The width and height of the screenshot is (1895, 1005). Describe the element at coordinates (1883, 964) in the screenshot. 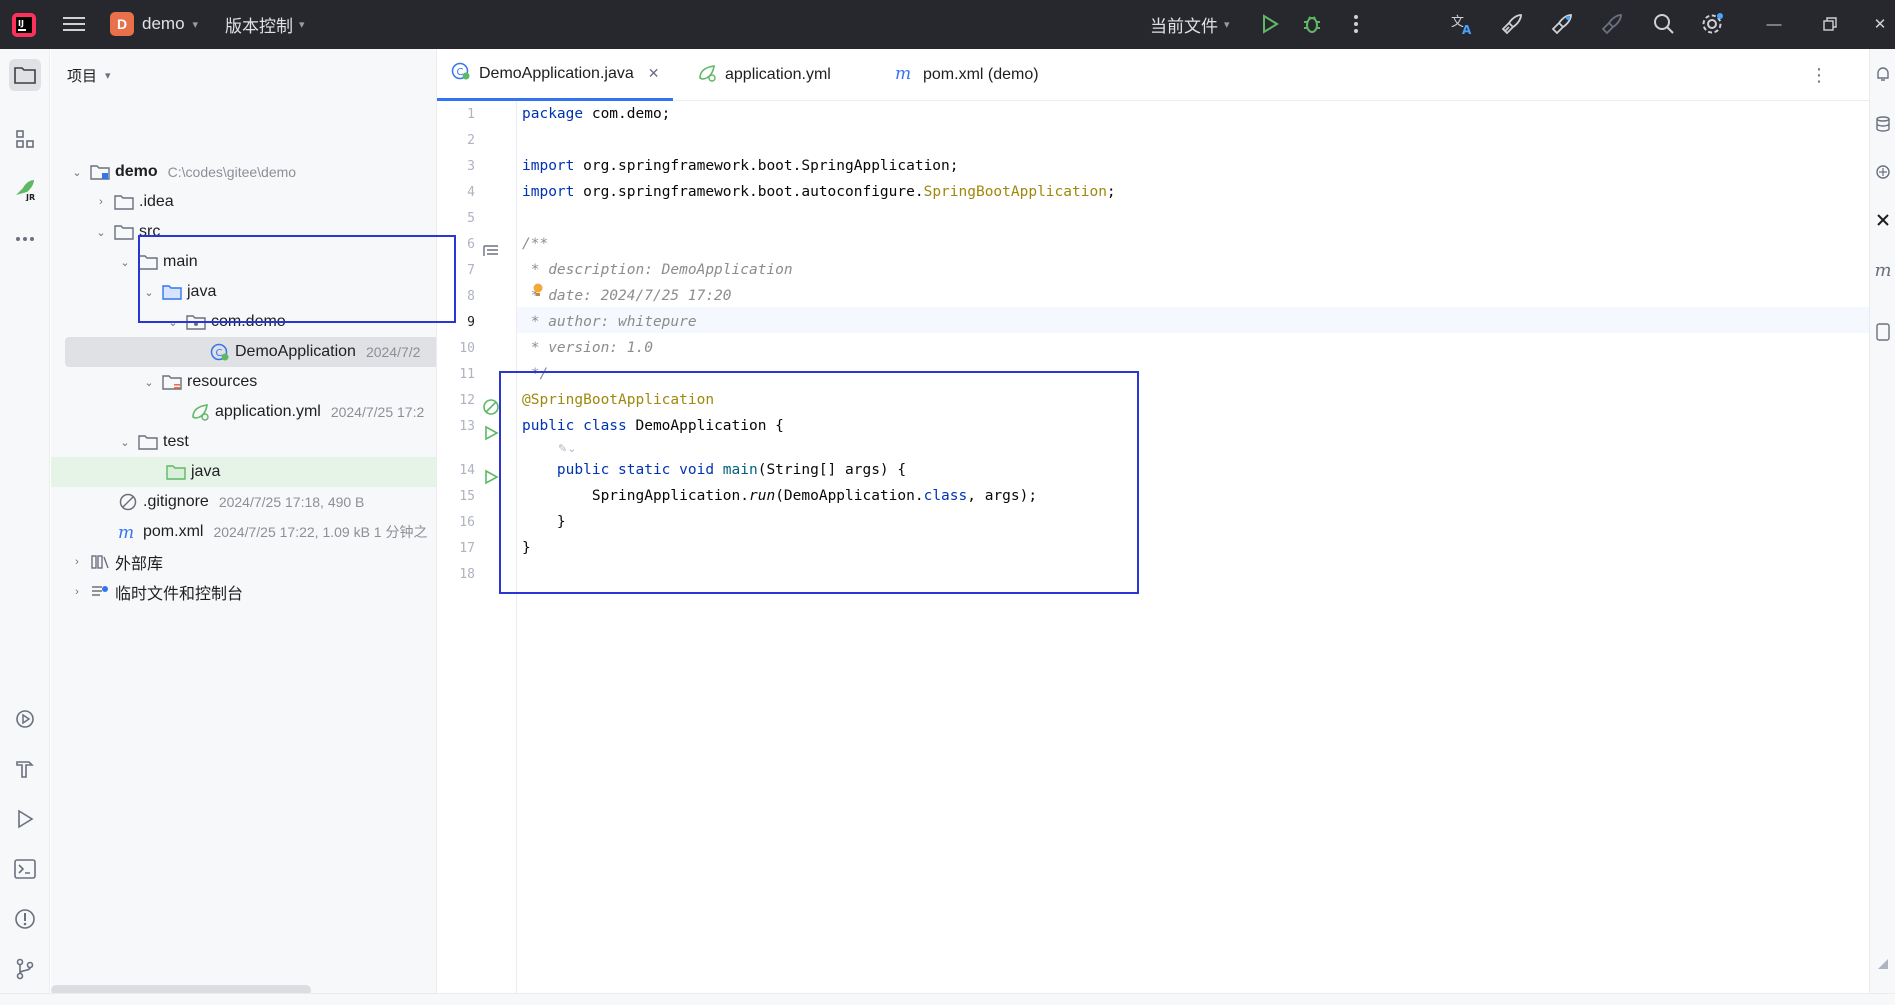

I see `ai-assistant-icon` at that location.